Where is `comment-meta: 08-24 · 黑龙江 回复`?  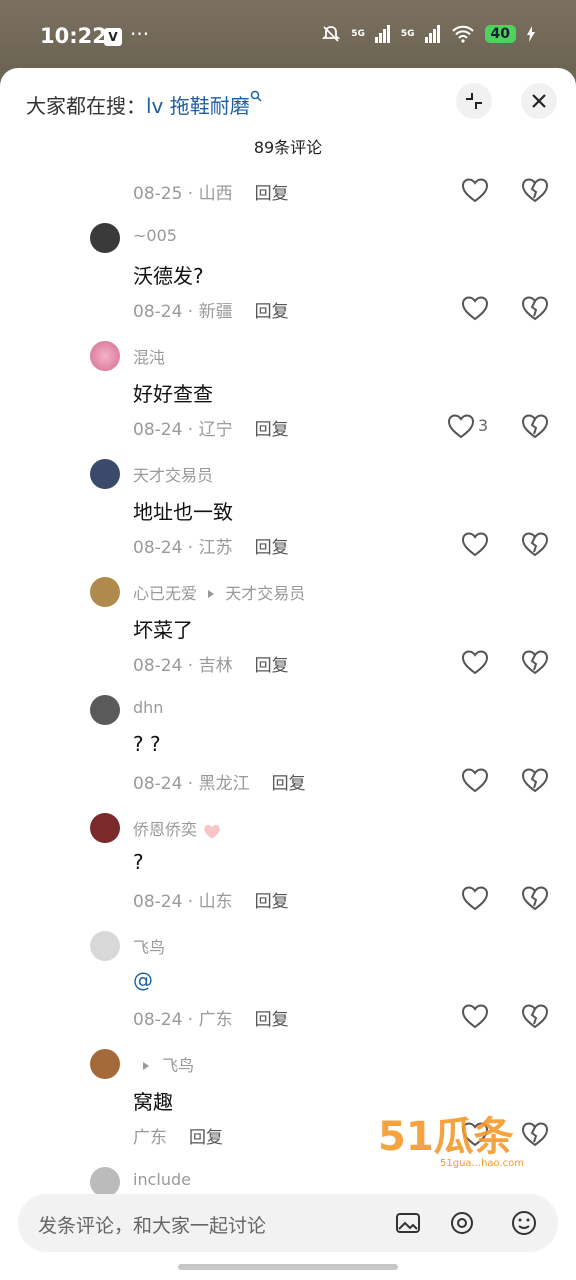 comment-meta: 08-24 · 黑龙江 回复 is located at coordinates (219, 781).